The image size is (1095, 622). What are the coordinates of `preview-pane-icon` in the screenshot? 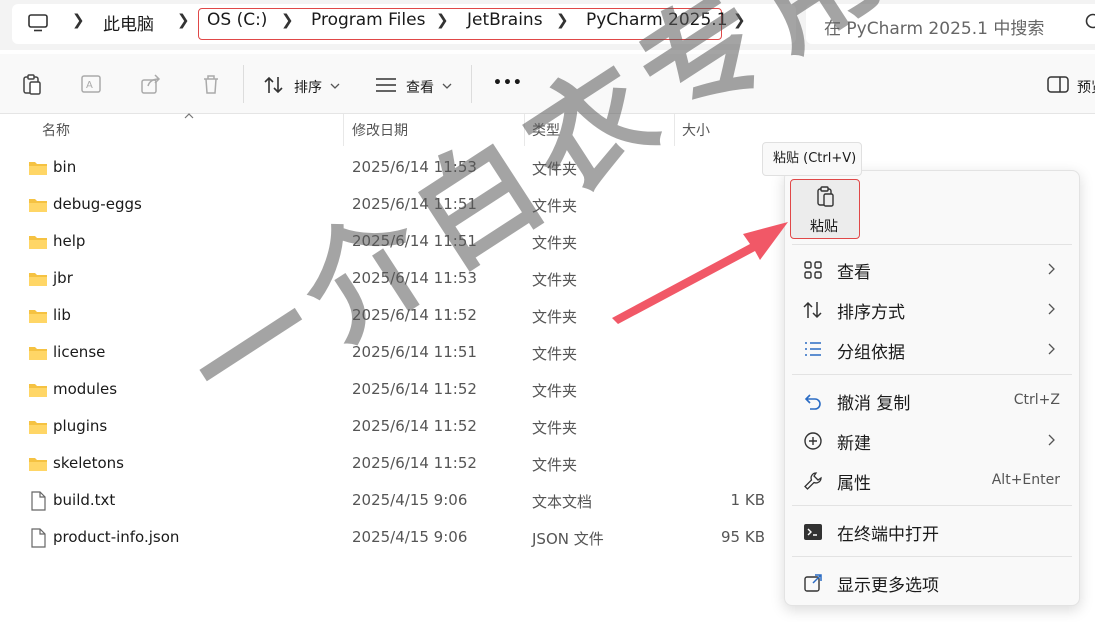 It's located at (1058, 86).